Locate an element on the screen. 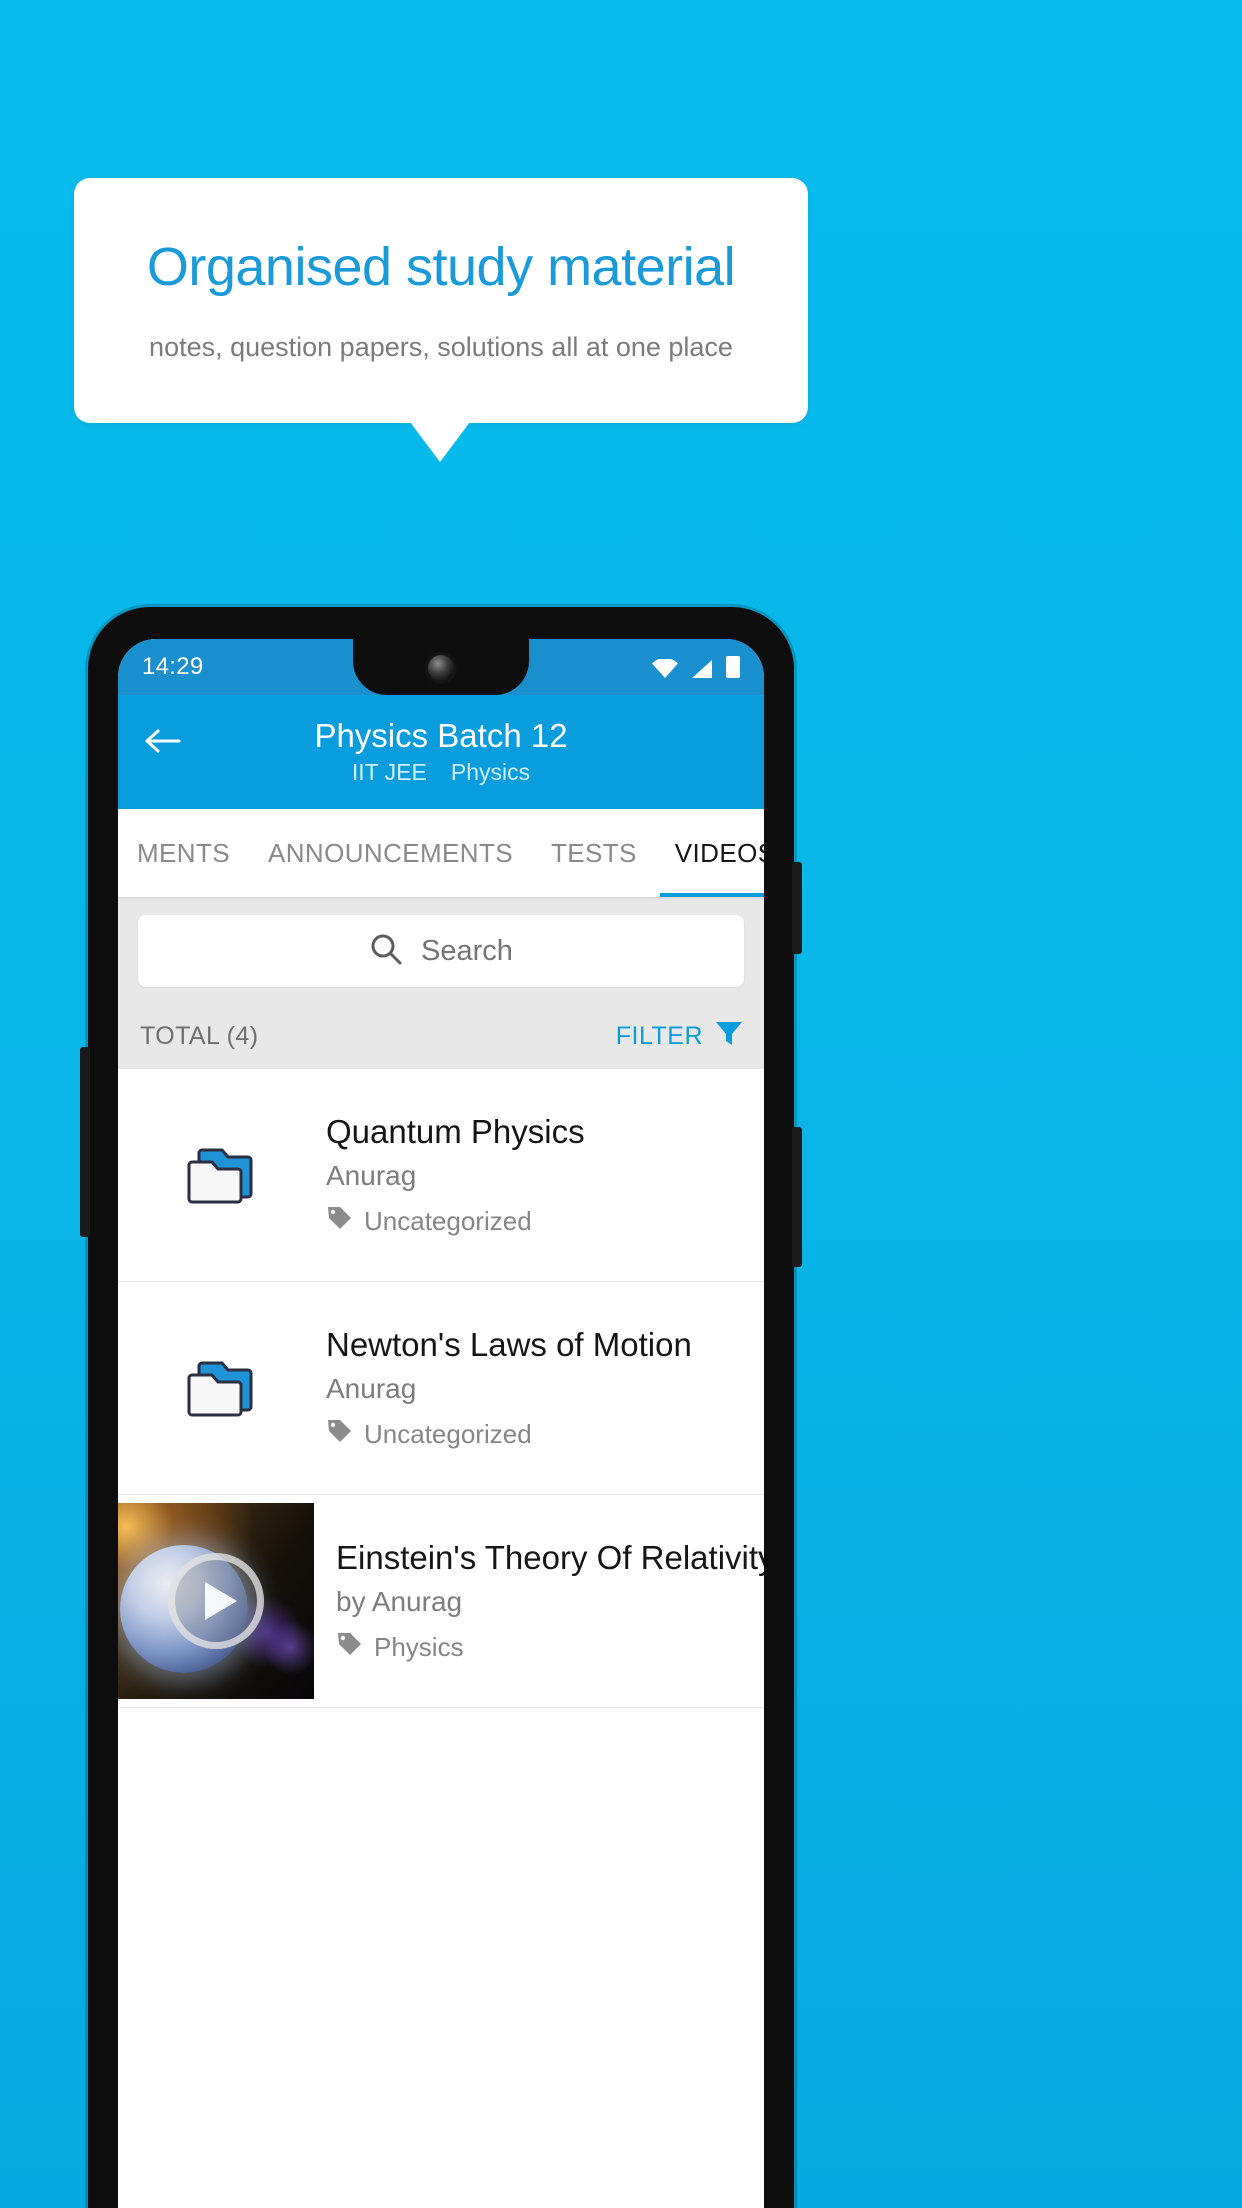 This screenshot has width=1242, height=2208. search-placeholder: Search is located at coordinates (467, 950).